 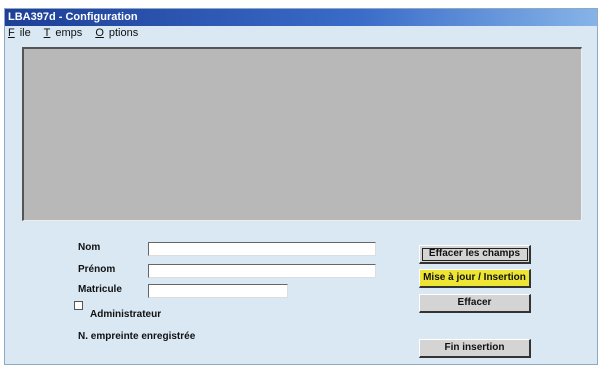 I want to click on prenom-label: Prénom, so click(x=97, y=269).